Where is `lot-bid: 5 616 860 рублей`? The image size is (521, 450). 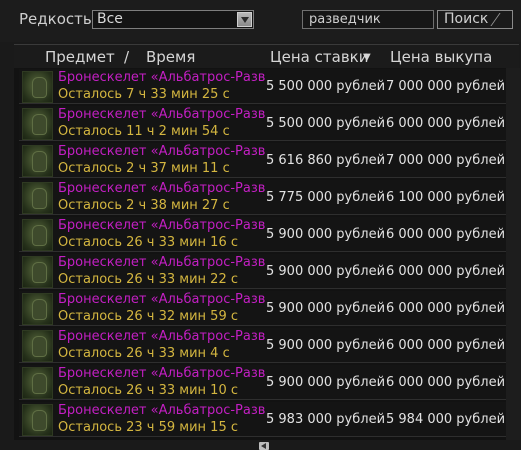
lot-bid: 5 616 860 рублей is located at coordinates (326, 160).